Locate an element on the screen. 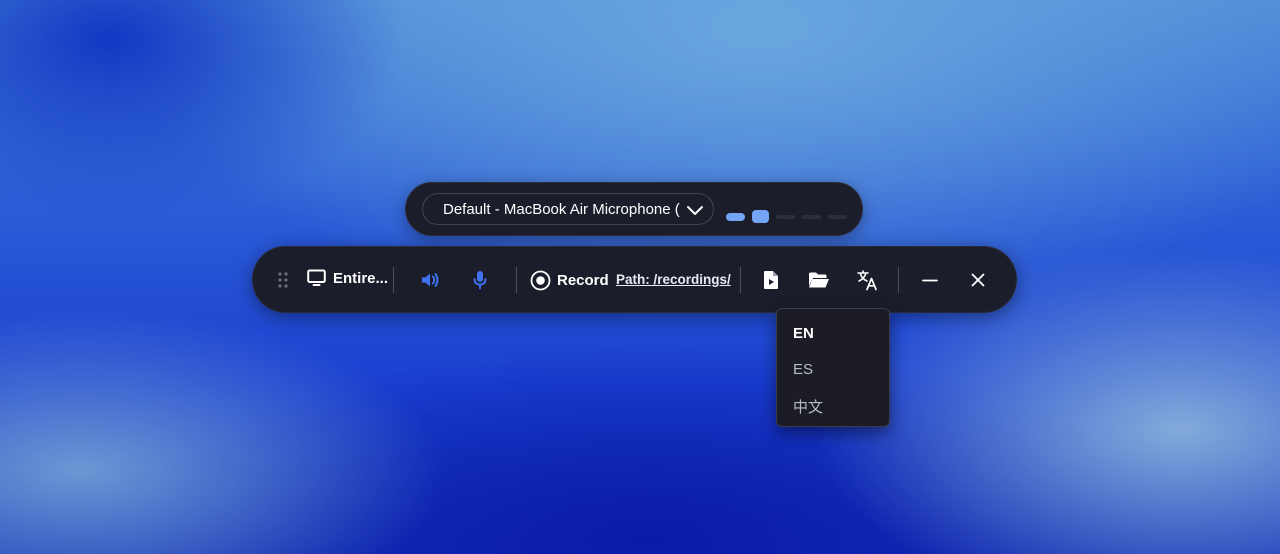 This screenshot has height=554, width=1280. language-option-en: EN is located at coordinates (803, 333).